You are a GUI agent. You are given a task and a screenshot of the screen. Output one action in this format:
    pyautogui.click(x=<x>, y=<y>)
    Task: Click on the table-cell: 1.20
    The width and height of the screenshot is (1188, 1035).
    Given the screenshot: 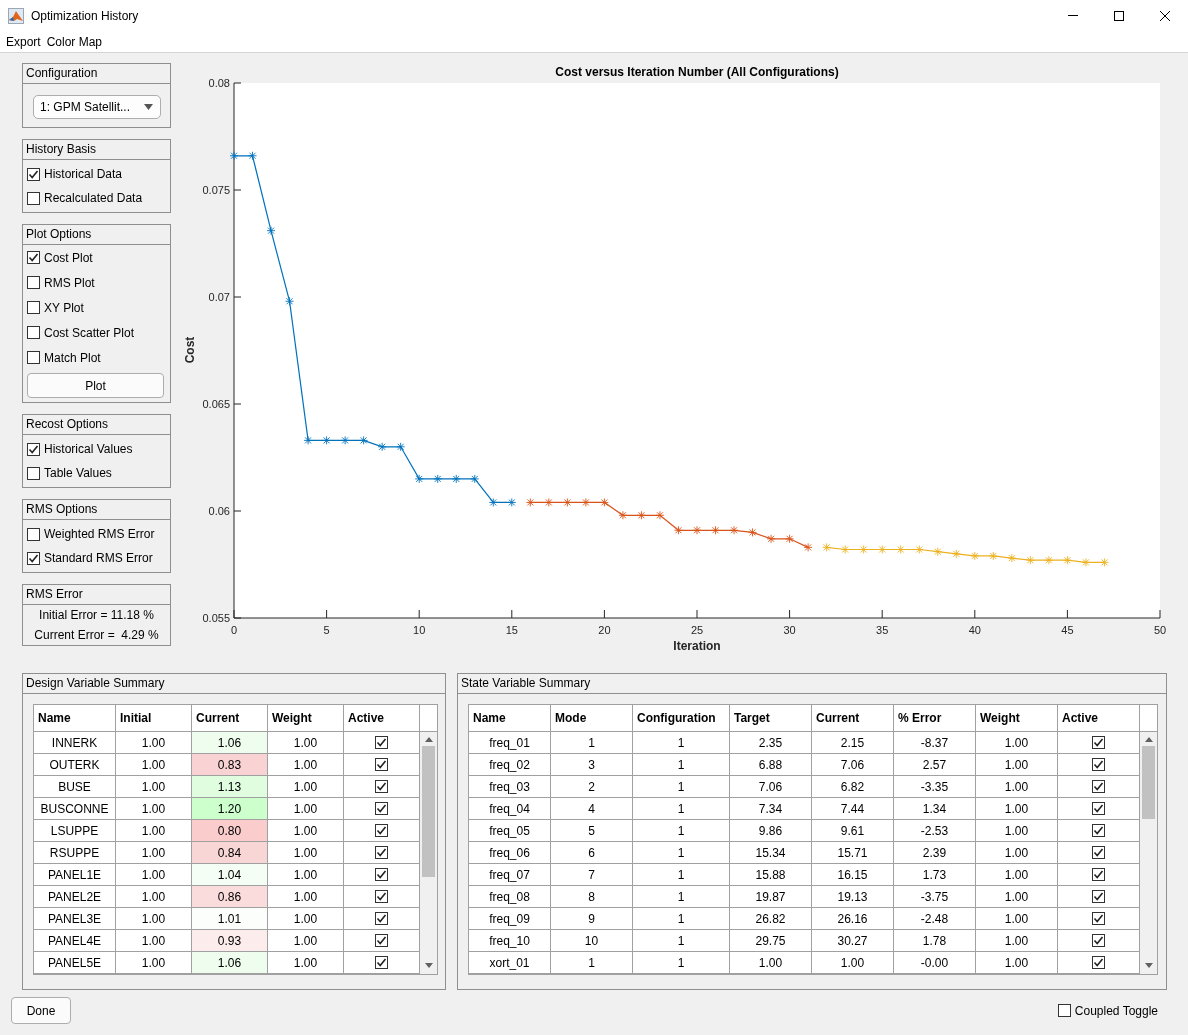 What is the action you would take?
    pyautogui.click(x=230, y=809)
    